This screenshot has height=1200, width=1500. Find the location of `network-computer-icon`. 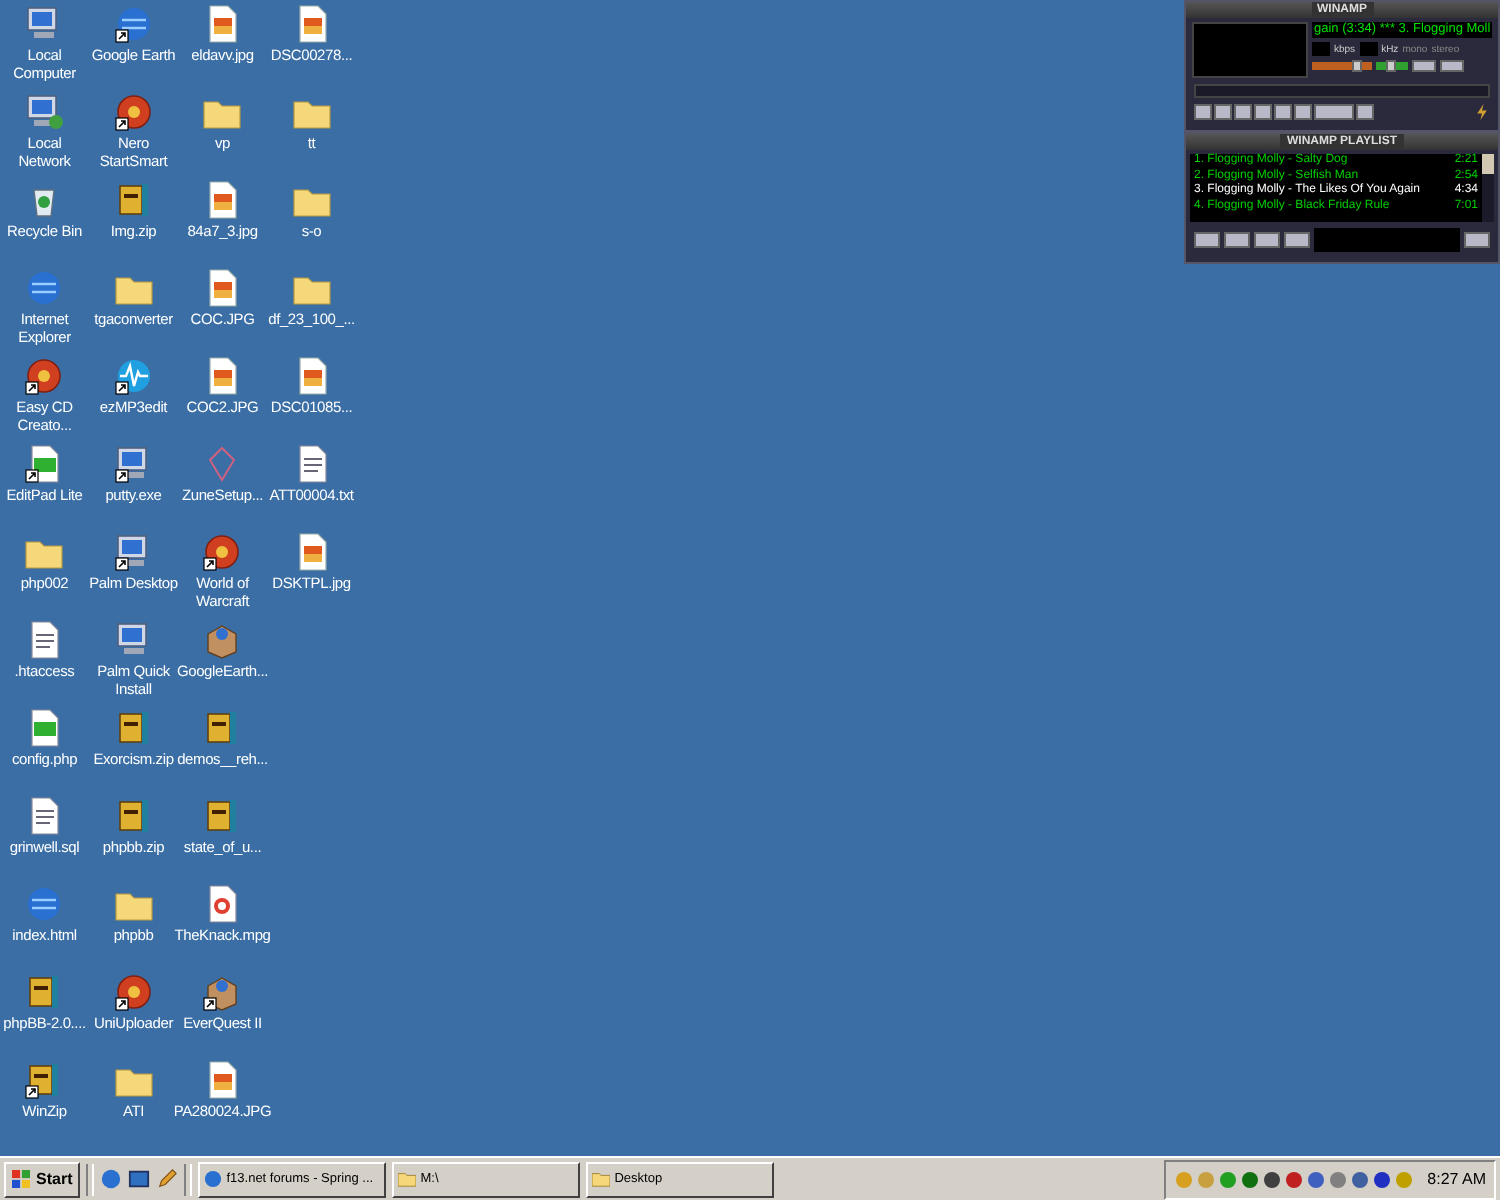

network-computer-icon is located at coordinates (44, 112).